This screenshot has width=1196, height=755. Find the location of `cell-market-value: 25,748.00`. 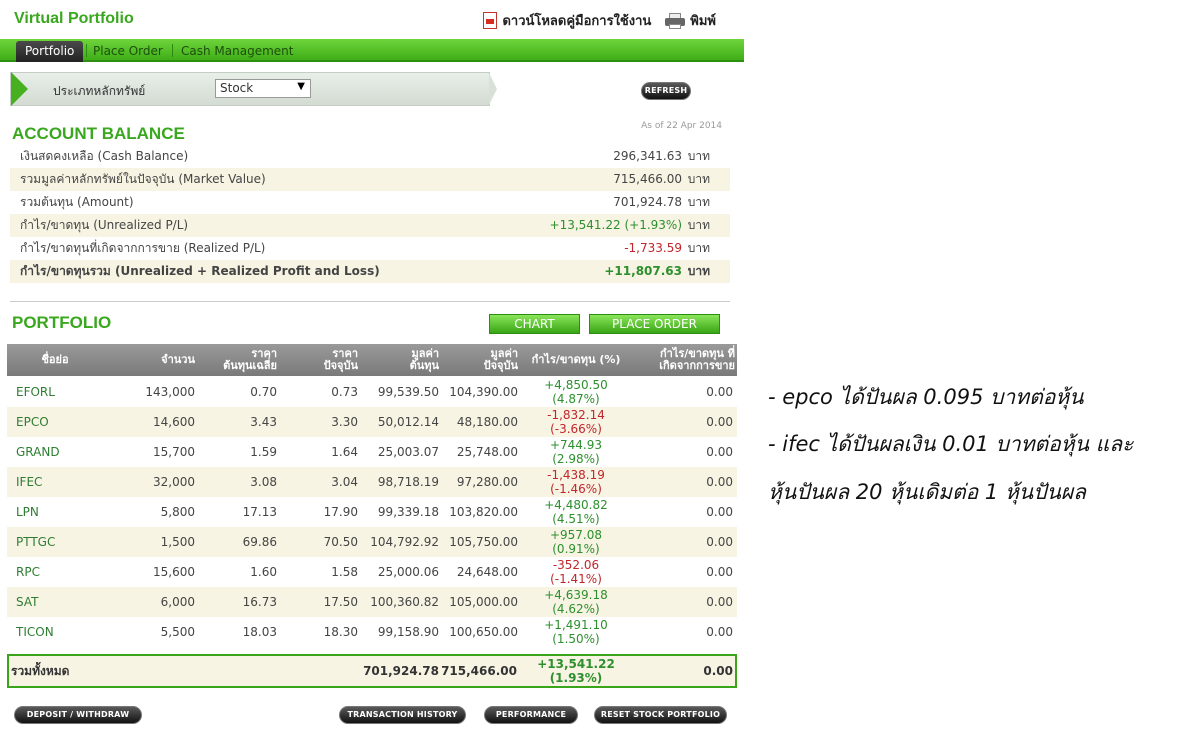

cell-market-value: 25,748.00 is located at coordinates (487, 452).